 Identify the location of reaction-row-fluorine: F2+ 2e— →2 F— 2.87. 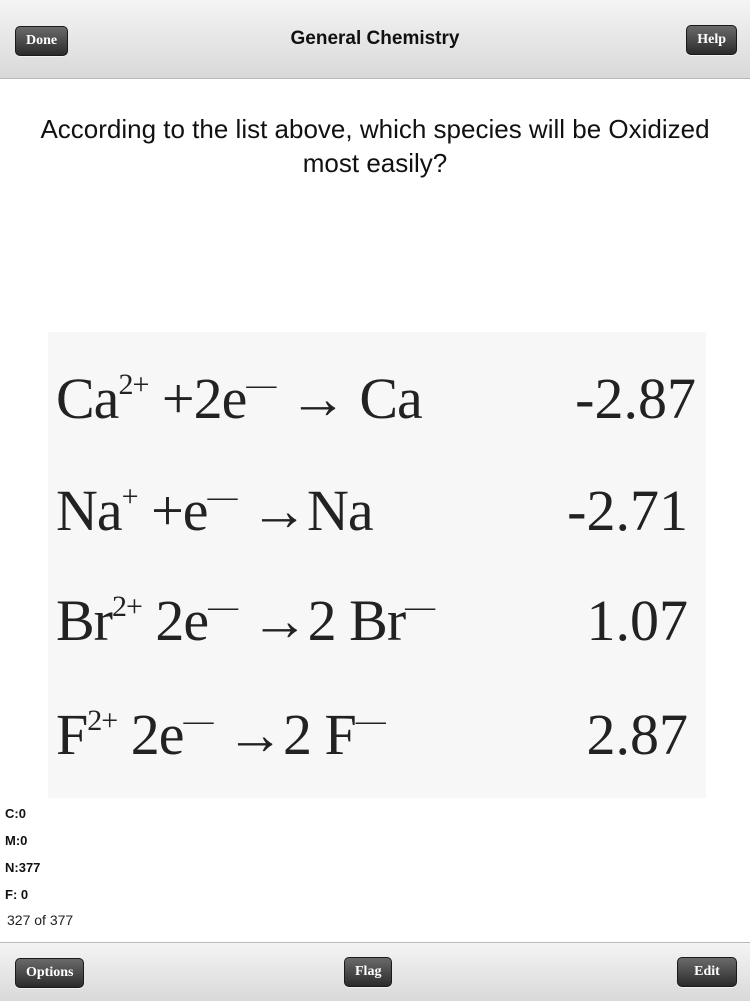
(376, 734).